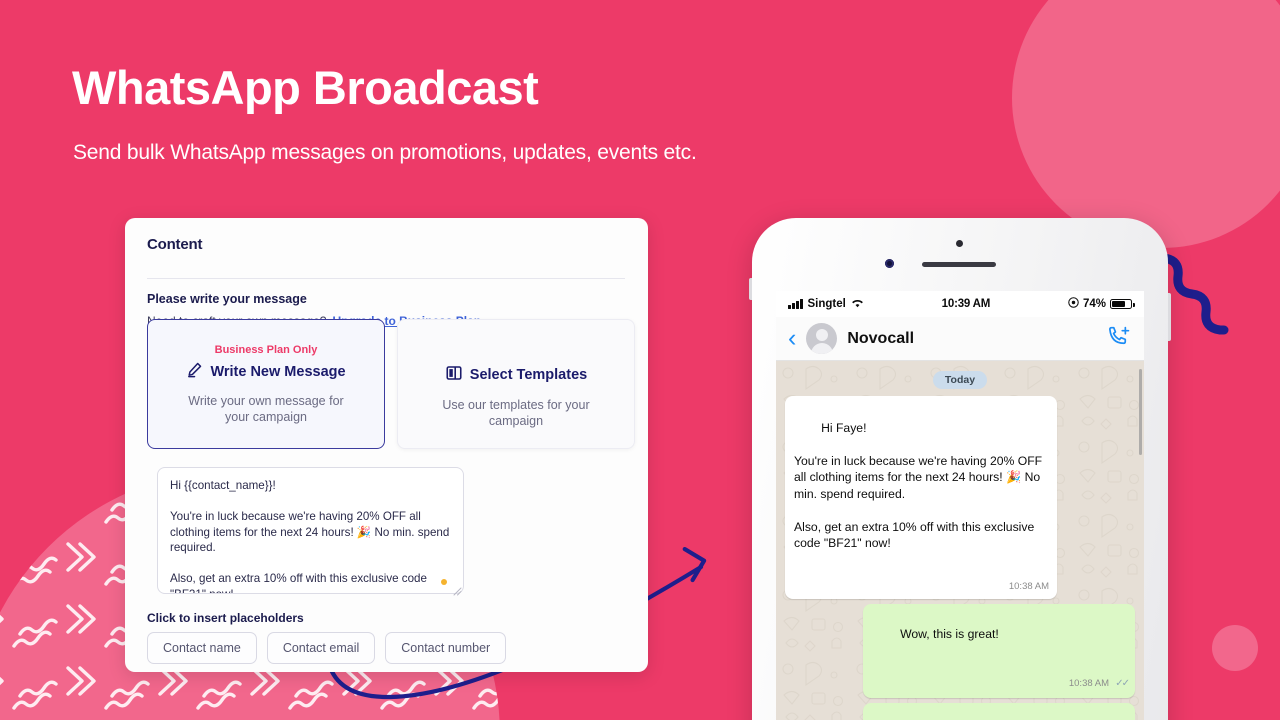 Image resolution: width=1280 pixels, height=720 pixels. I want to click on chat-header: ‹ Novocall, so click(960, 339).